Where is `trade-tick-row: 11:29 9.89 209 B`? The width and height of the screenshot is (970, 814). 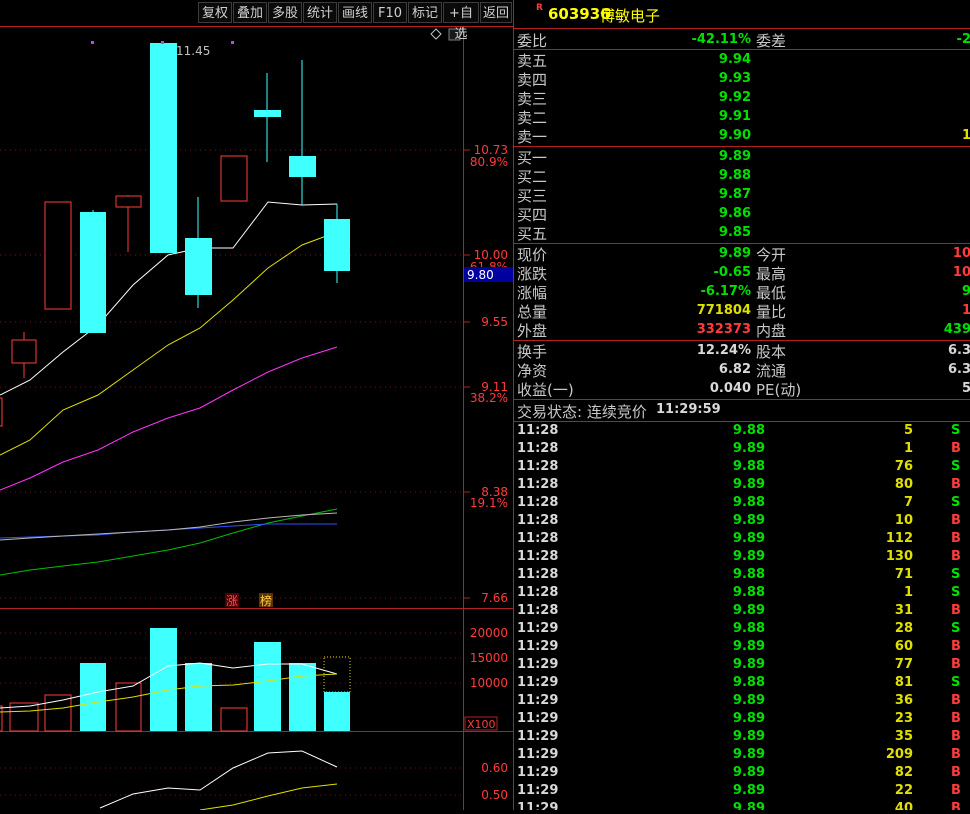 trade-tick-row: 11:29 9.89 209 B is located at coordinates (742, 755).